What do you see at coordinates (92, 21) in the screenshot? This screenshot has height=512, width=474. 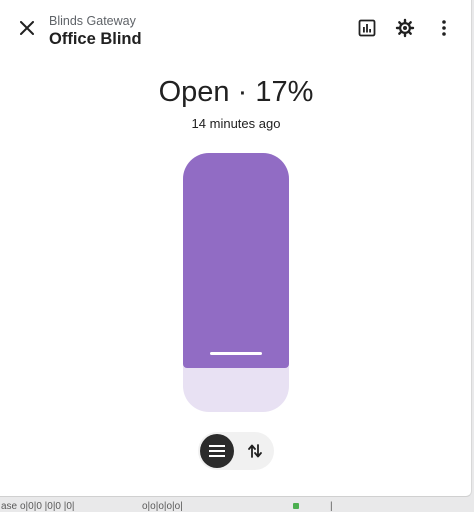 I see `dialog-subtitle: Blinds Gateway` at bounding box center [92, 21].